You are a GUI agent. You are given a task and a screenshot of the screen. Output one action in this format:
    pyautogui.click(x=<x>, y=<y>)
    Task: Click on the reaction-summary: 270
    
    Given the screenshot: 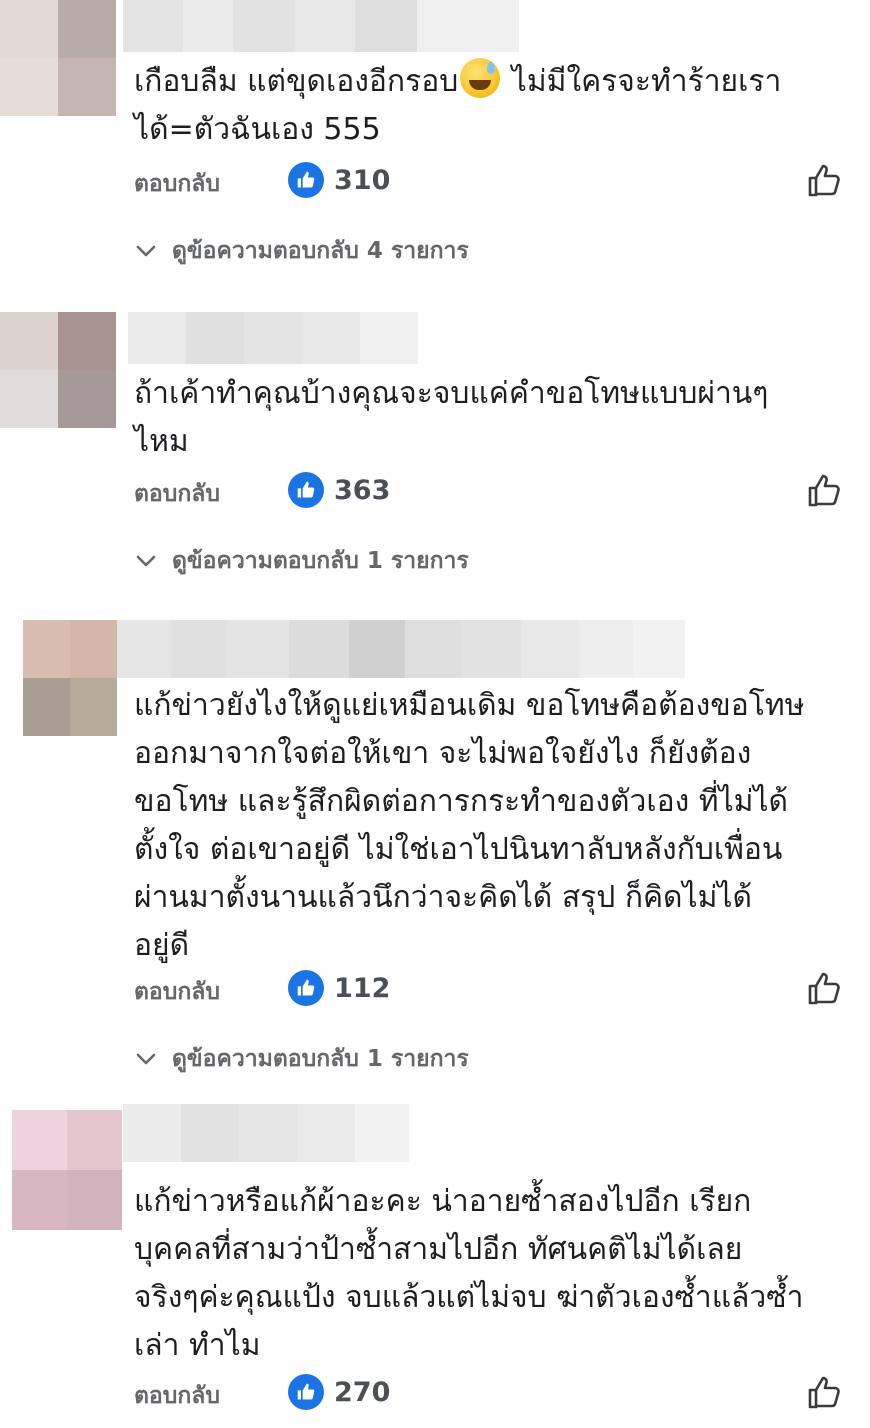 What is the action you would take?
    pyautogui.click(x=339, y=1392)
    